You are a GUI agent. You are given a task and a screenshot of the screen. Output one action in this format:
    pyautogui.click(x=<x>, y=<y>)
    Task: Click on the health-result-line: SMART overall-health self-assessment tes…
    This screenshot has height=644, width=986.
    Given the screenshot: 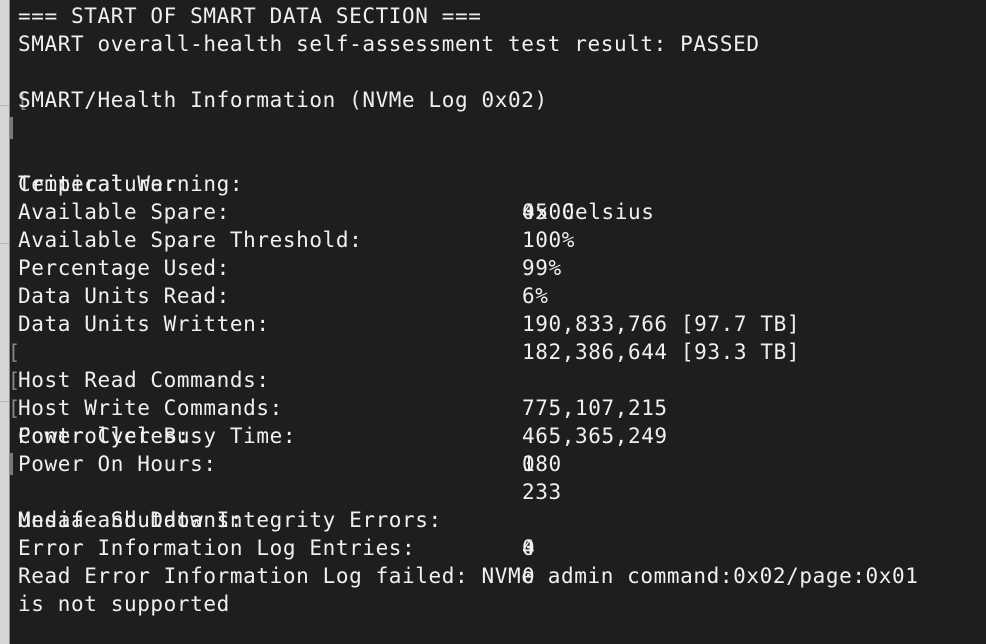 What is the action you would take?
    pyautogui.click(x=389, y=44)
    